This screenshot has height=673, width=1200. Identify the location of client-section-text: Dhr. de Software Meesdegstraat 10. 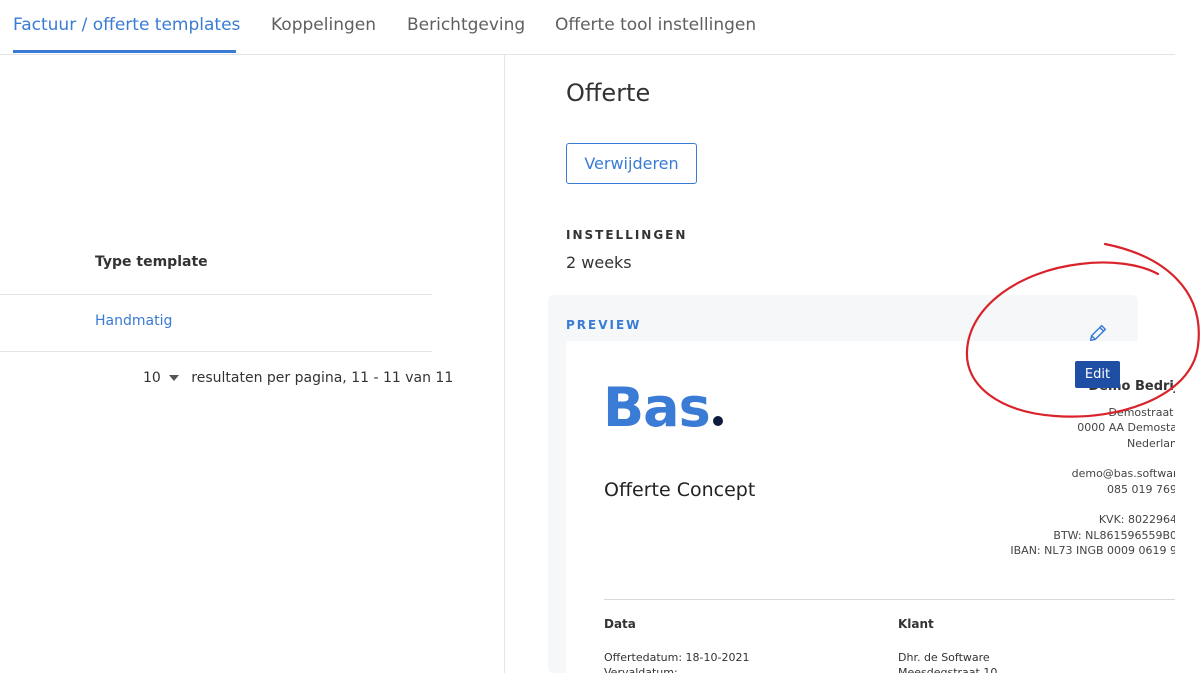
(947, 661).